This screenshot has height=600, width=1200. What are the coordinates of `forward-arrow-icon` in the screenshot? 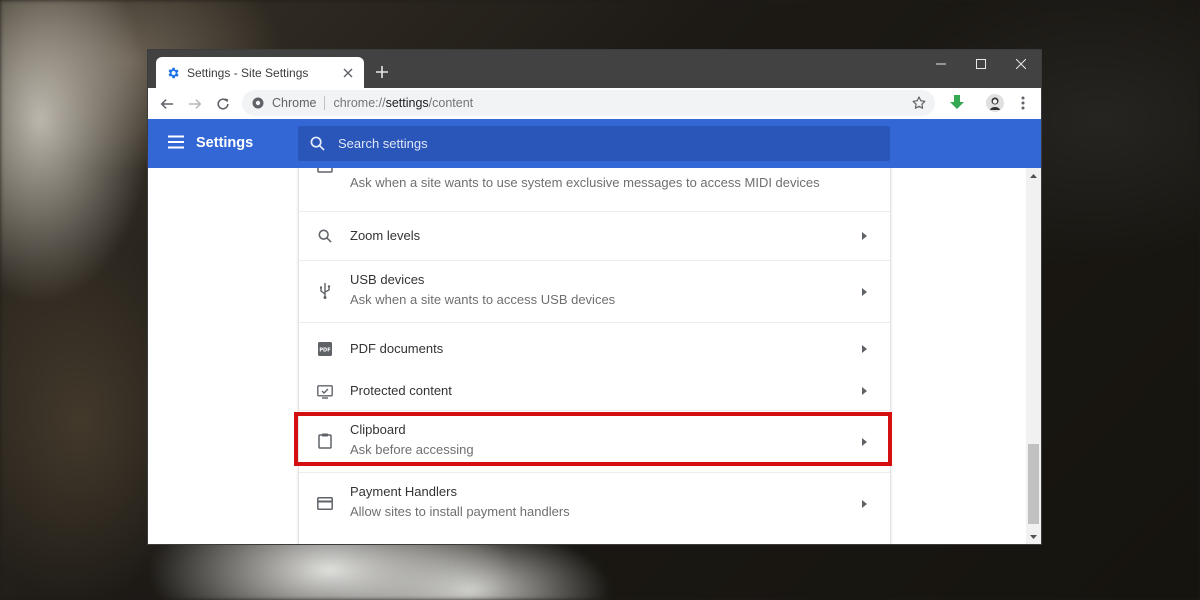 It's located at (195, 104).